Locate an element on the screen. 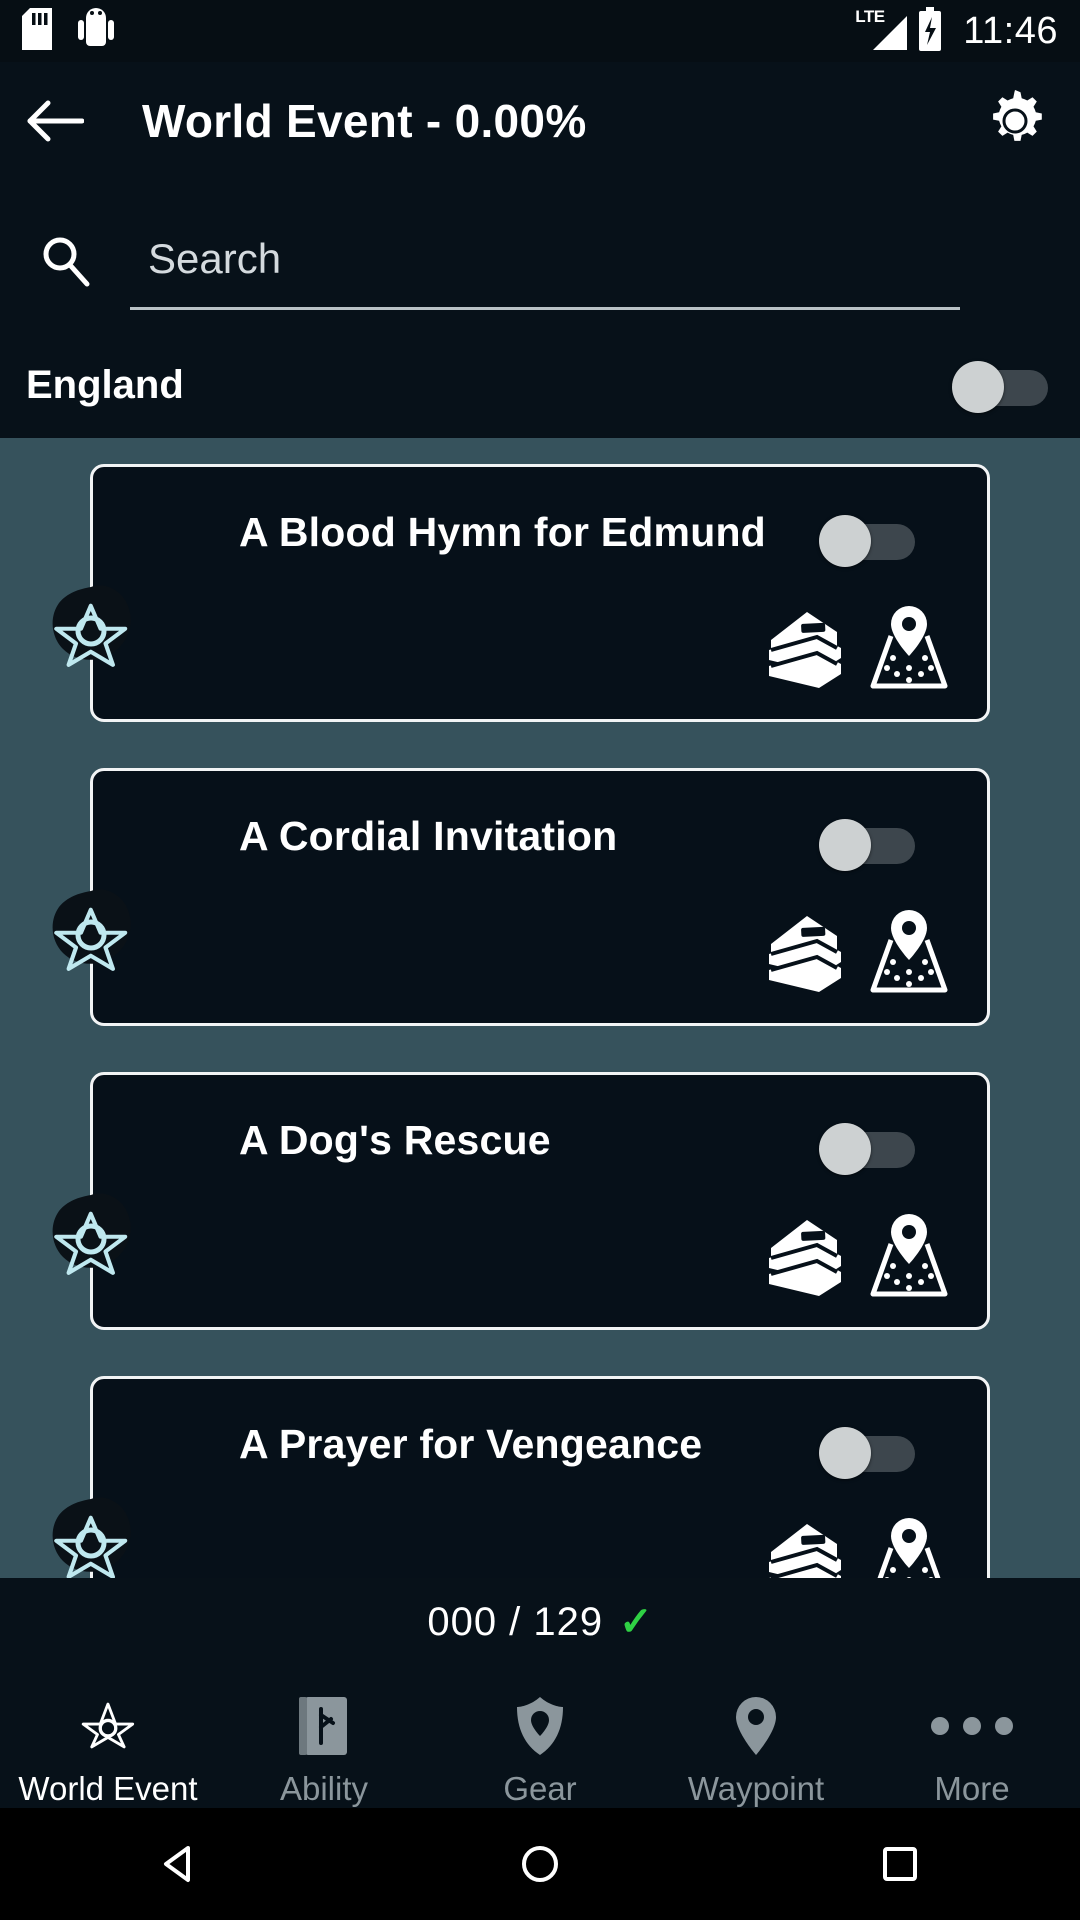  page-title: World Event - 0.00% is located at coordinates (364, 121).